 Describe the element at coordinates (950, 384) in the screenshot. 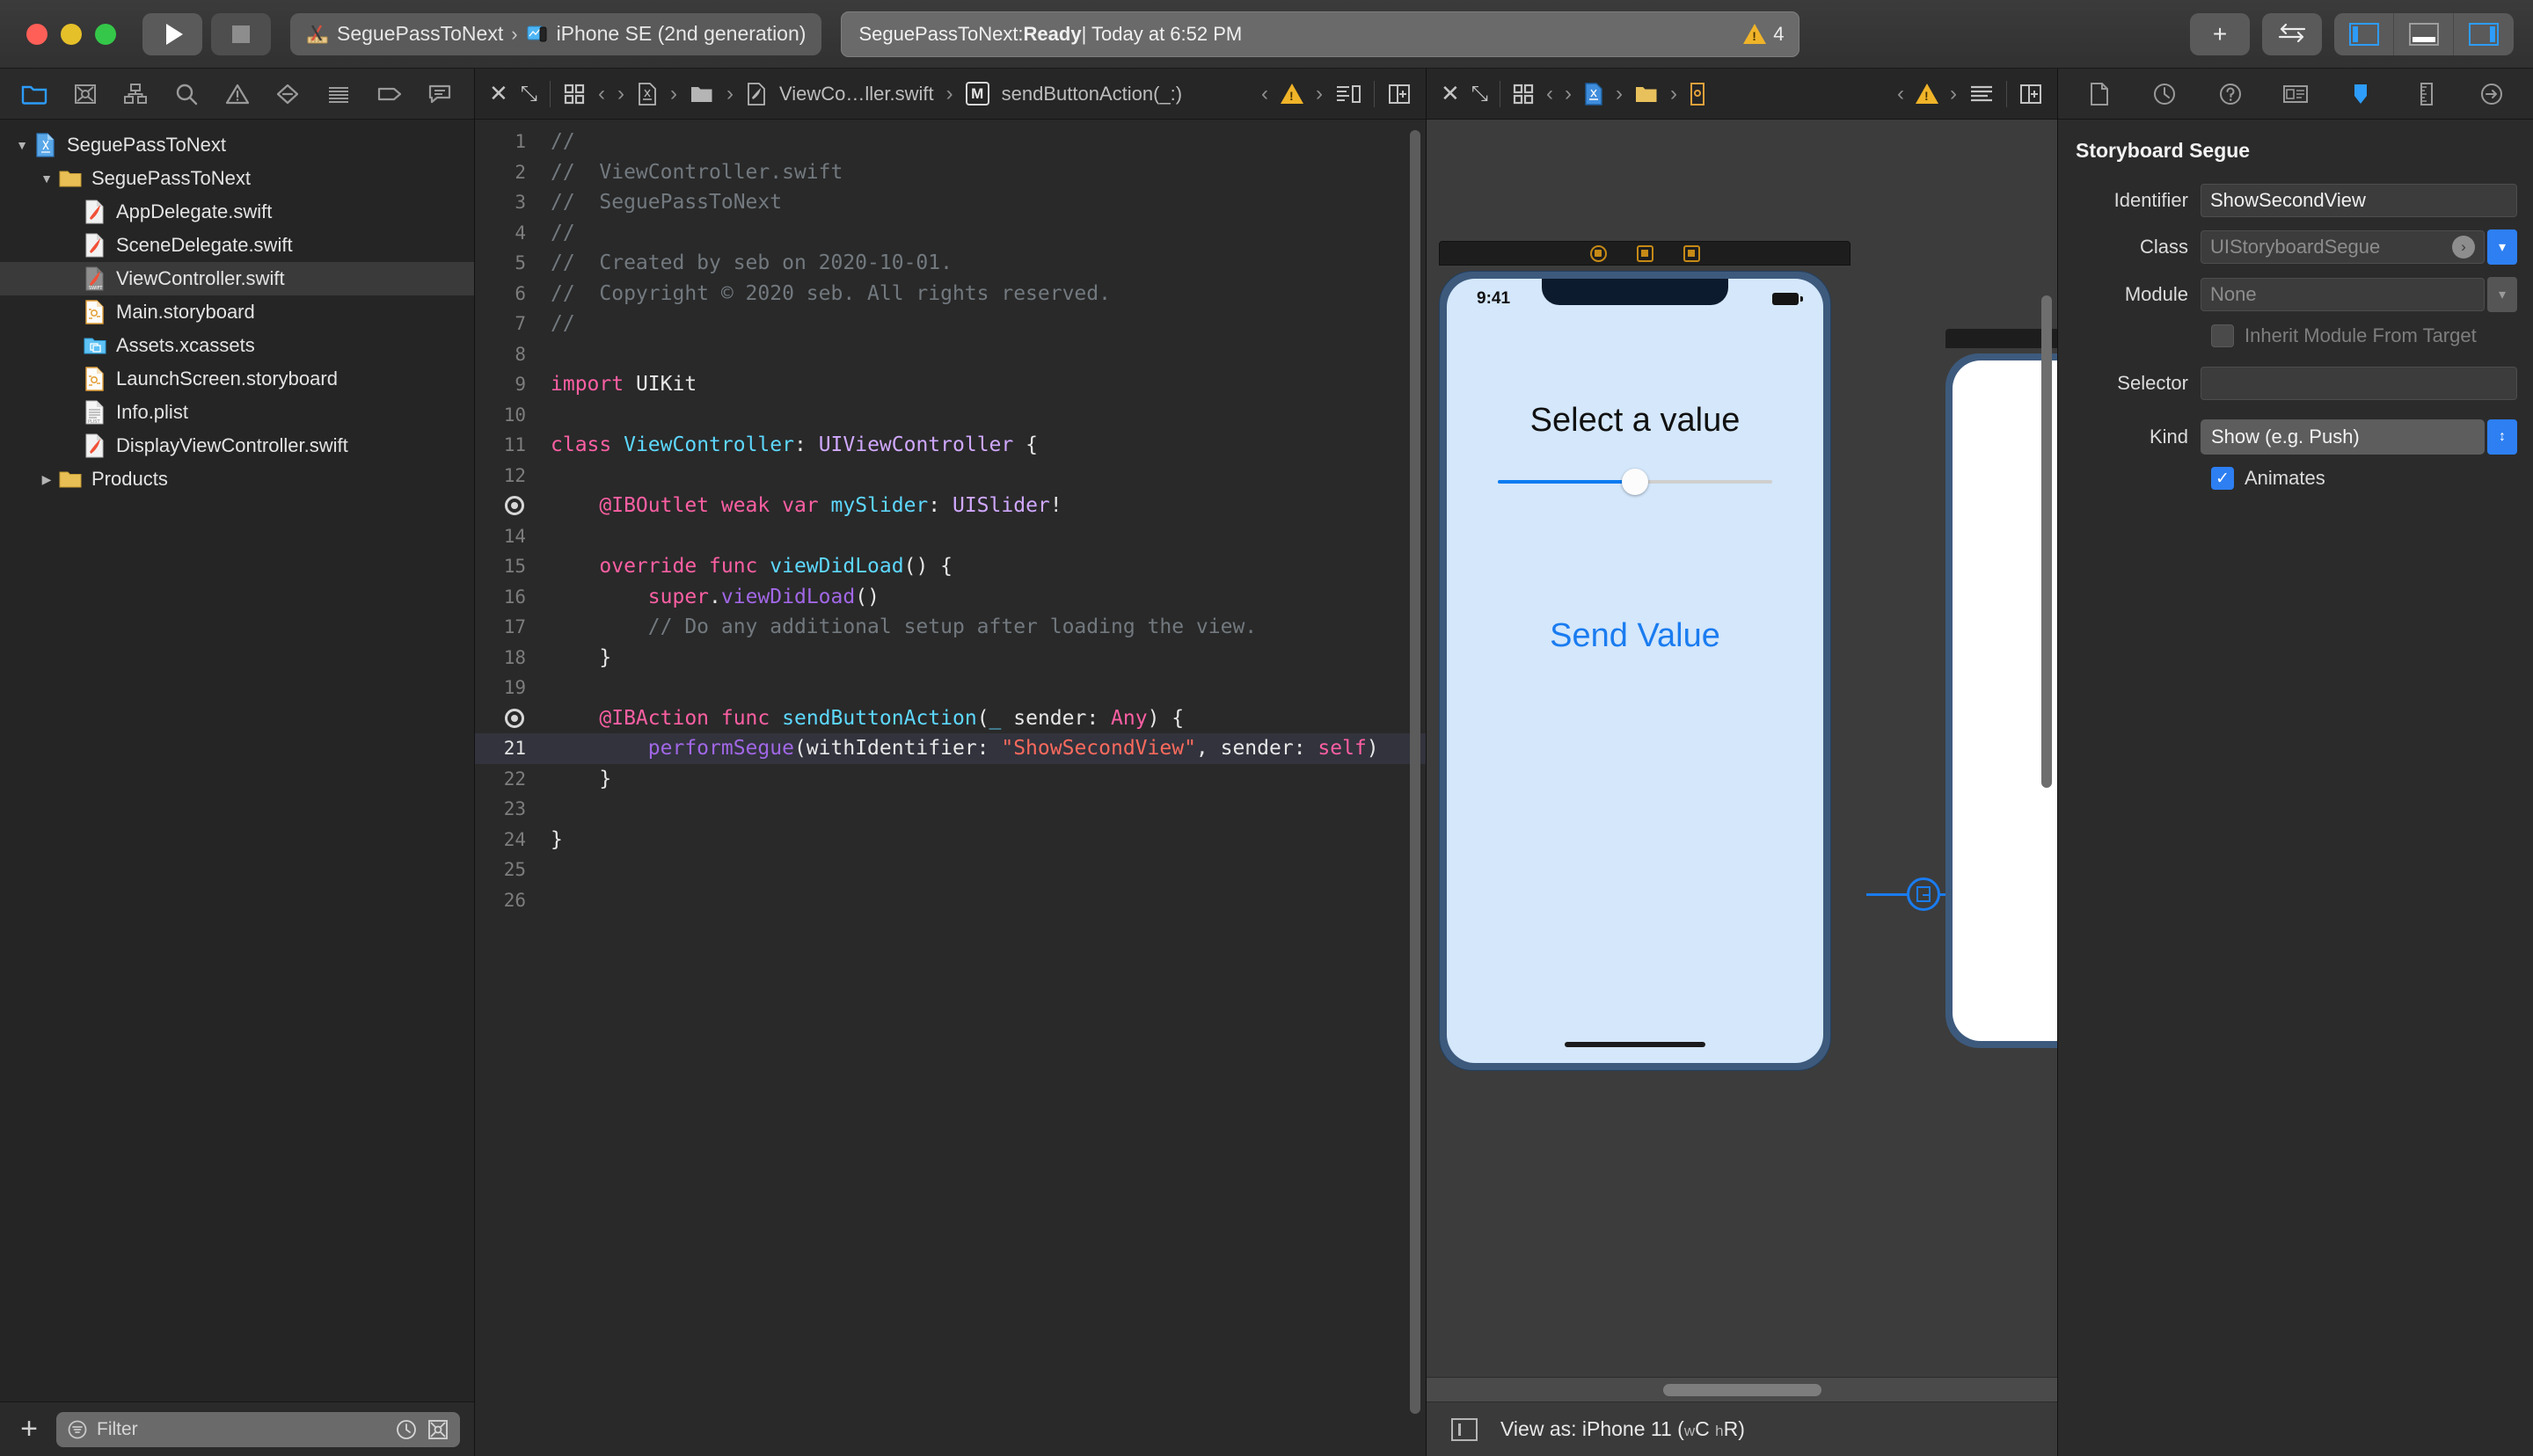

I see `code-line: 9 import UIKit` at that location.